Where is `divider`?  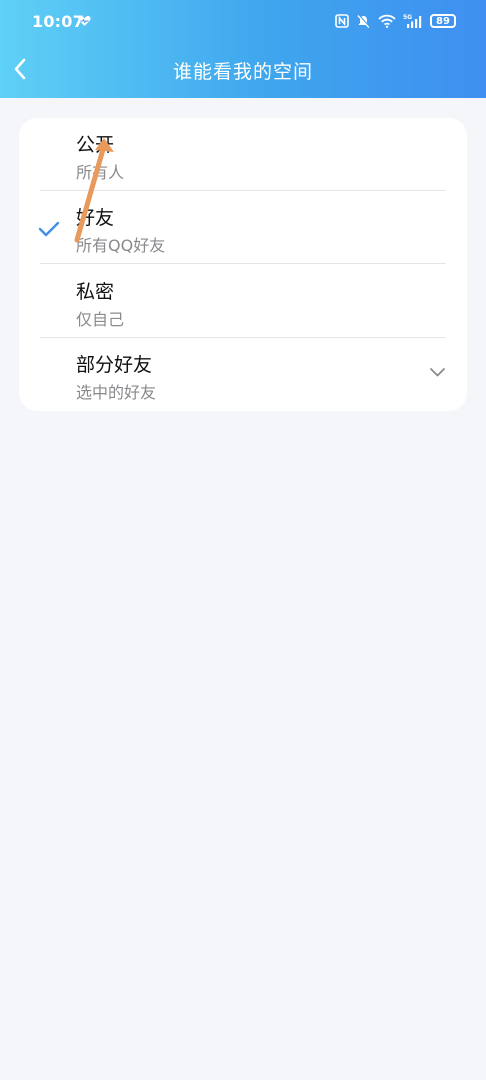 divider is located at coordinates (243, 263).